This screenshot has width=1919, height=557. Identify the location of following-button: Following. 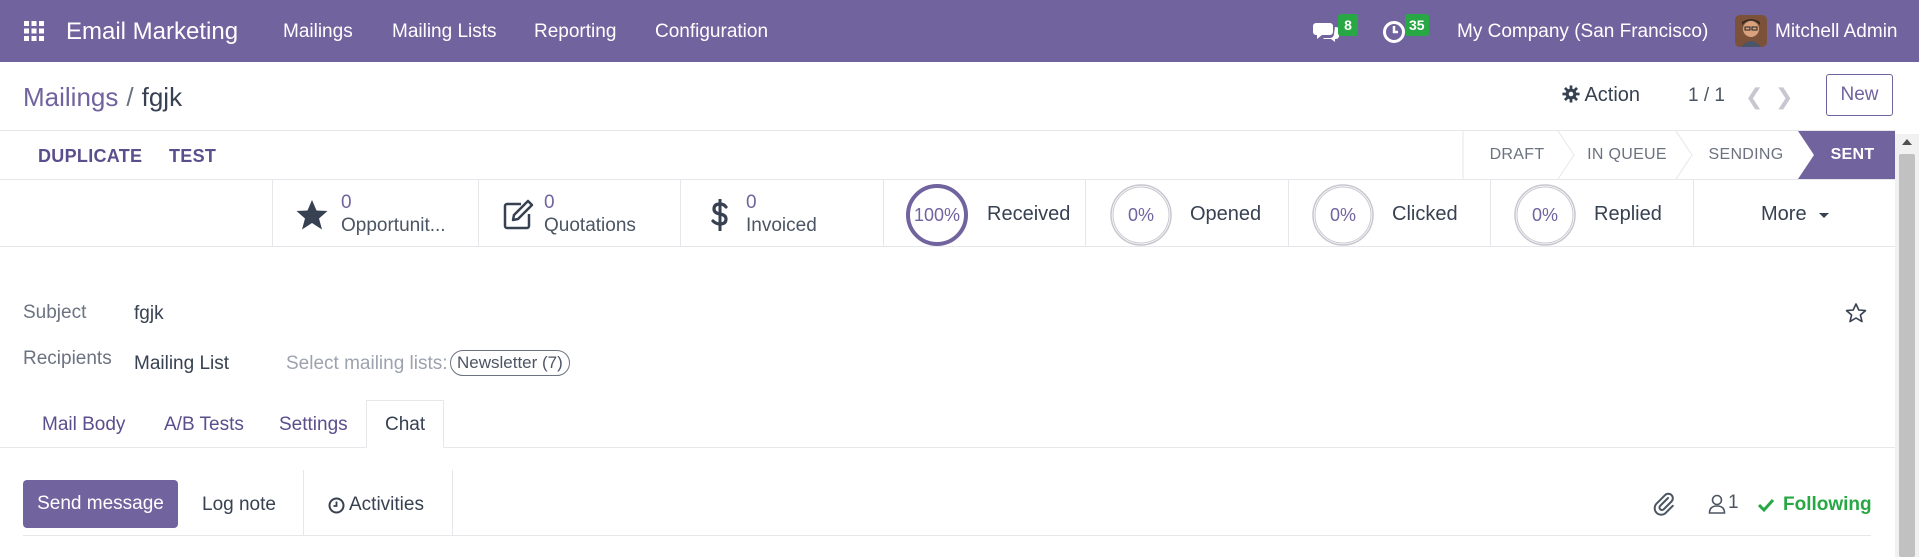
(1827, 505).